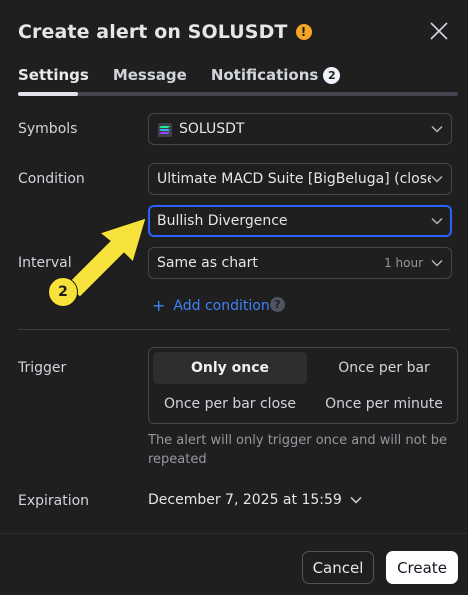 The width and height of the screenshot is (468, 595). I want to click on tab-message: Message, so click(150, 75).